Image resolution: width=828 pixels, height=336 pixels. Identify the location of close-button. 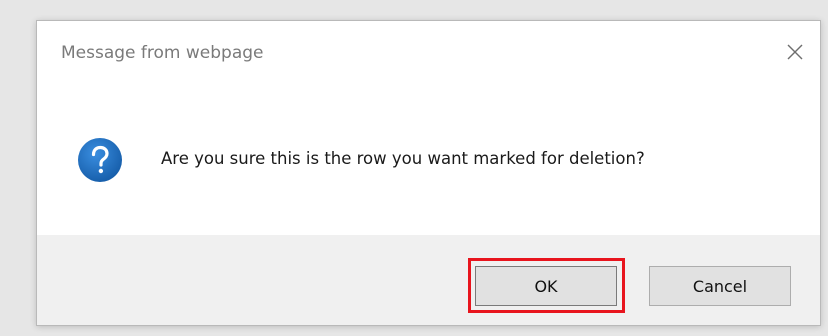
(795, 52).